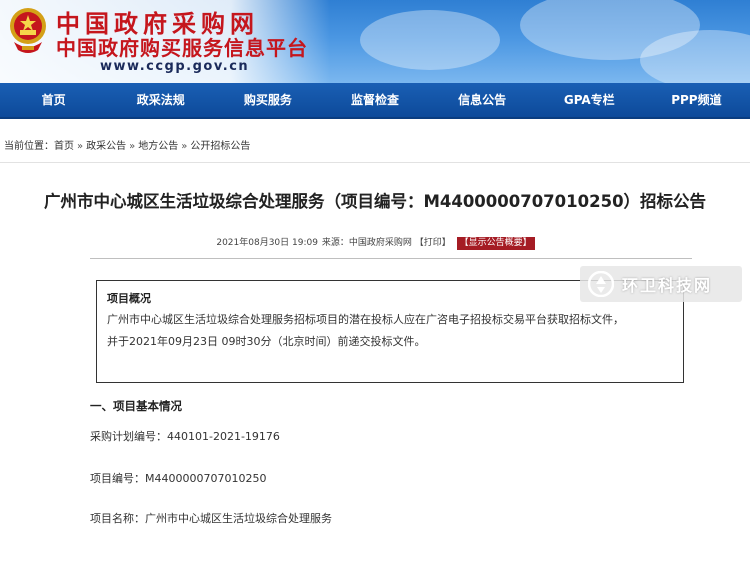 The image size is (750, 568). Describe the element at coordinates (433, 243) in the screenshot. I see `print-link: 【打印】` at that location.